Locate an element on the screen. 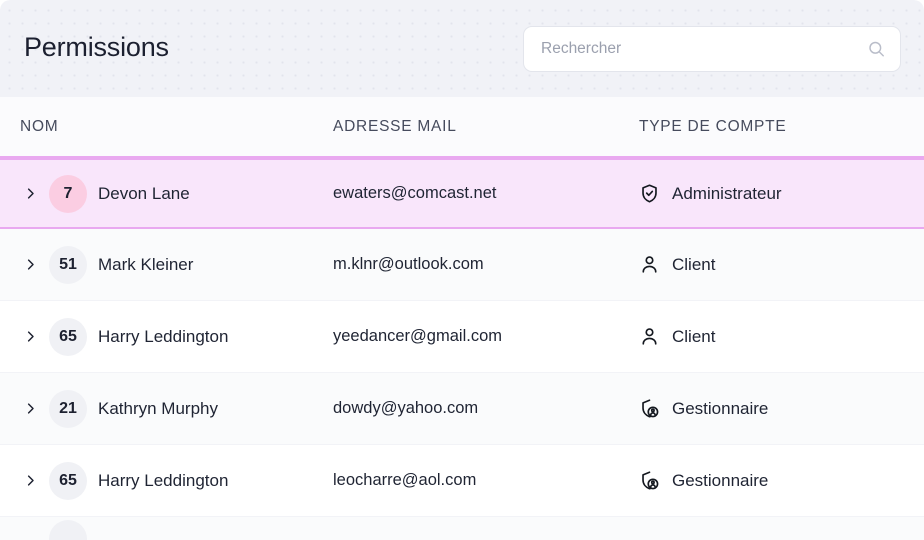  cell-adresse-mail: dowdy@yahoo.com is located at coordinates (462, 408).